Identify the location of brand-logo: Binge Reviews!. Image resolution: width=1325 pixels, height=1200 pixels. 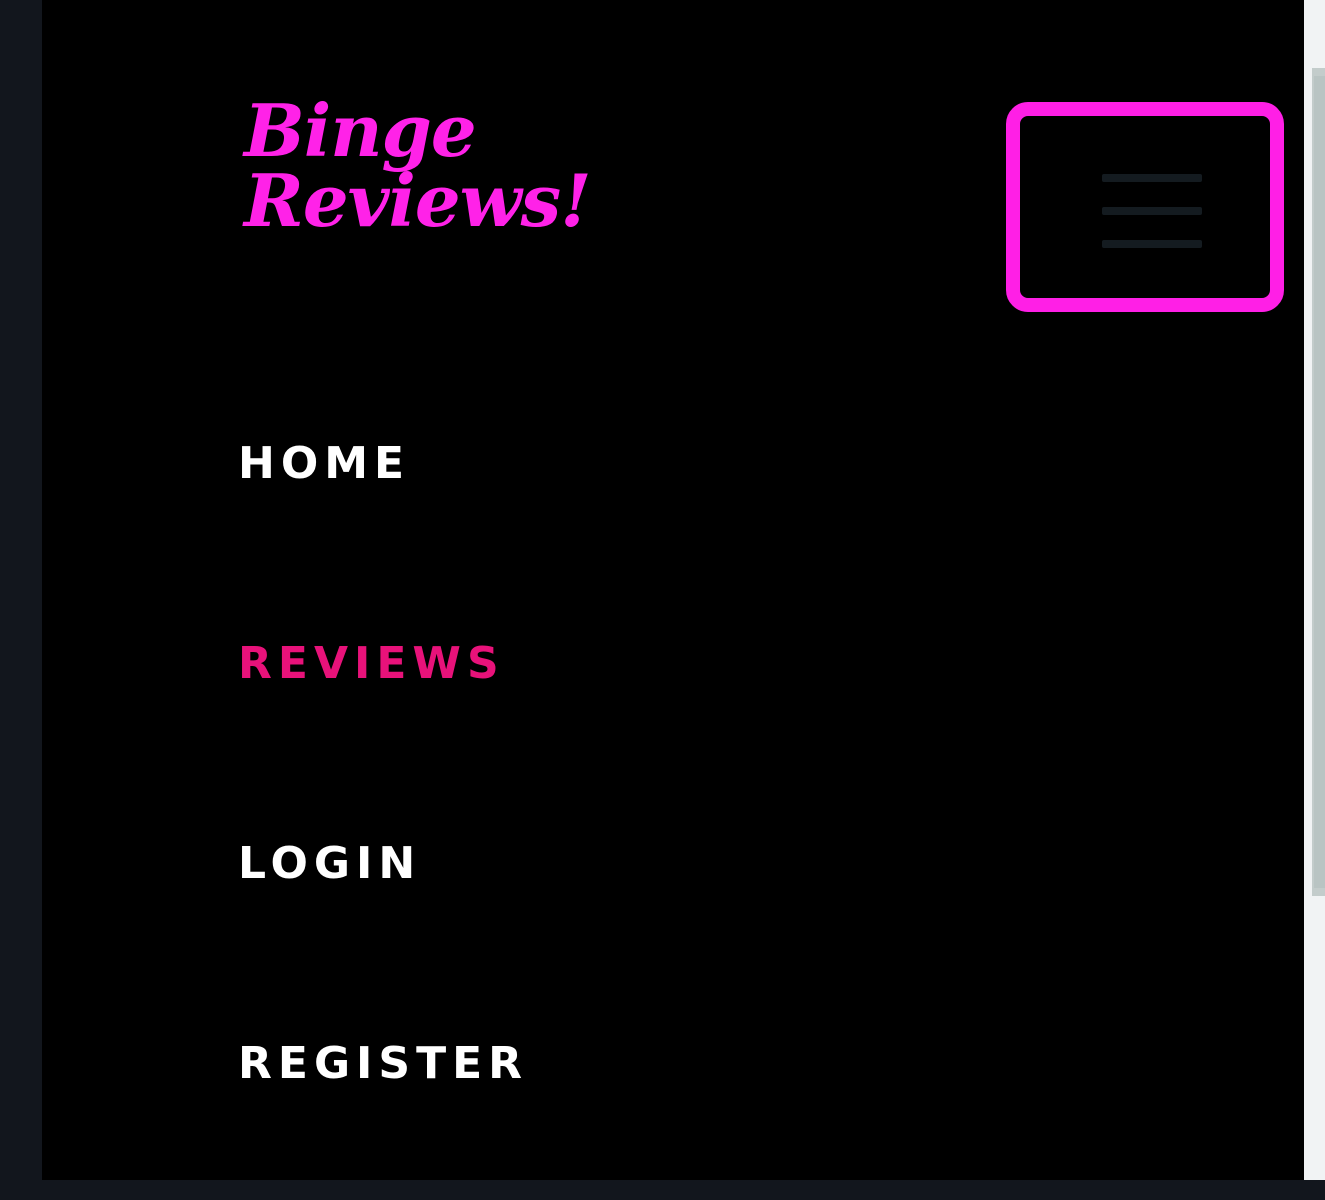
(464, 166).